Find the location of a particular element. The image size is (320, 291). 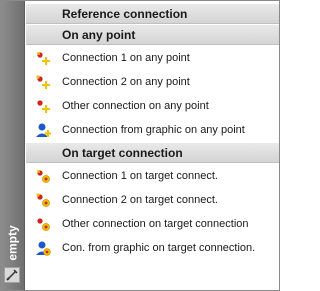

menu-item-graphic-connection-target: Con. from graphic on target connection. is located at coordinates (152, 248).